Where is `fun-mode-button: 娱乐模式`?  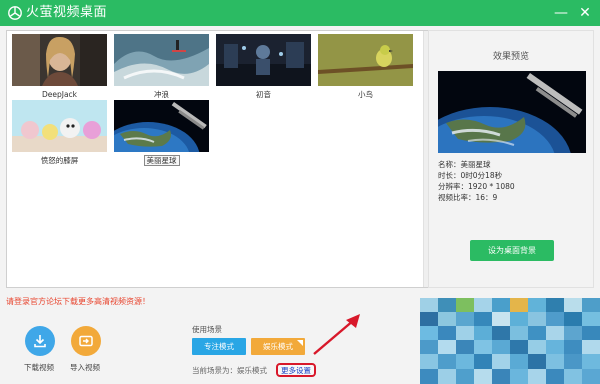
fun-mode-button: 娱乐模式 is located at coordinates (278, 346).